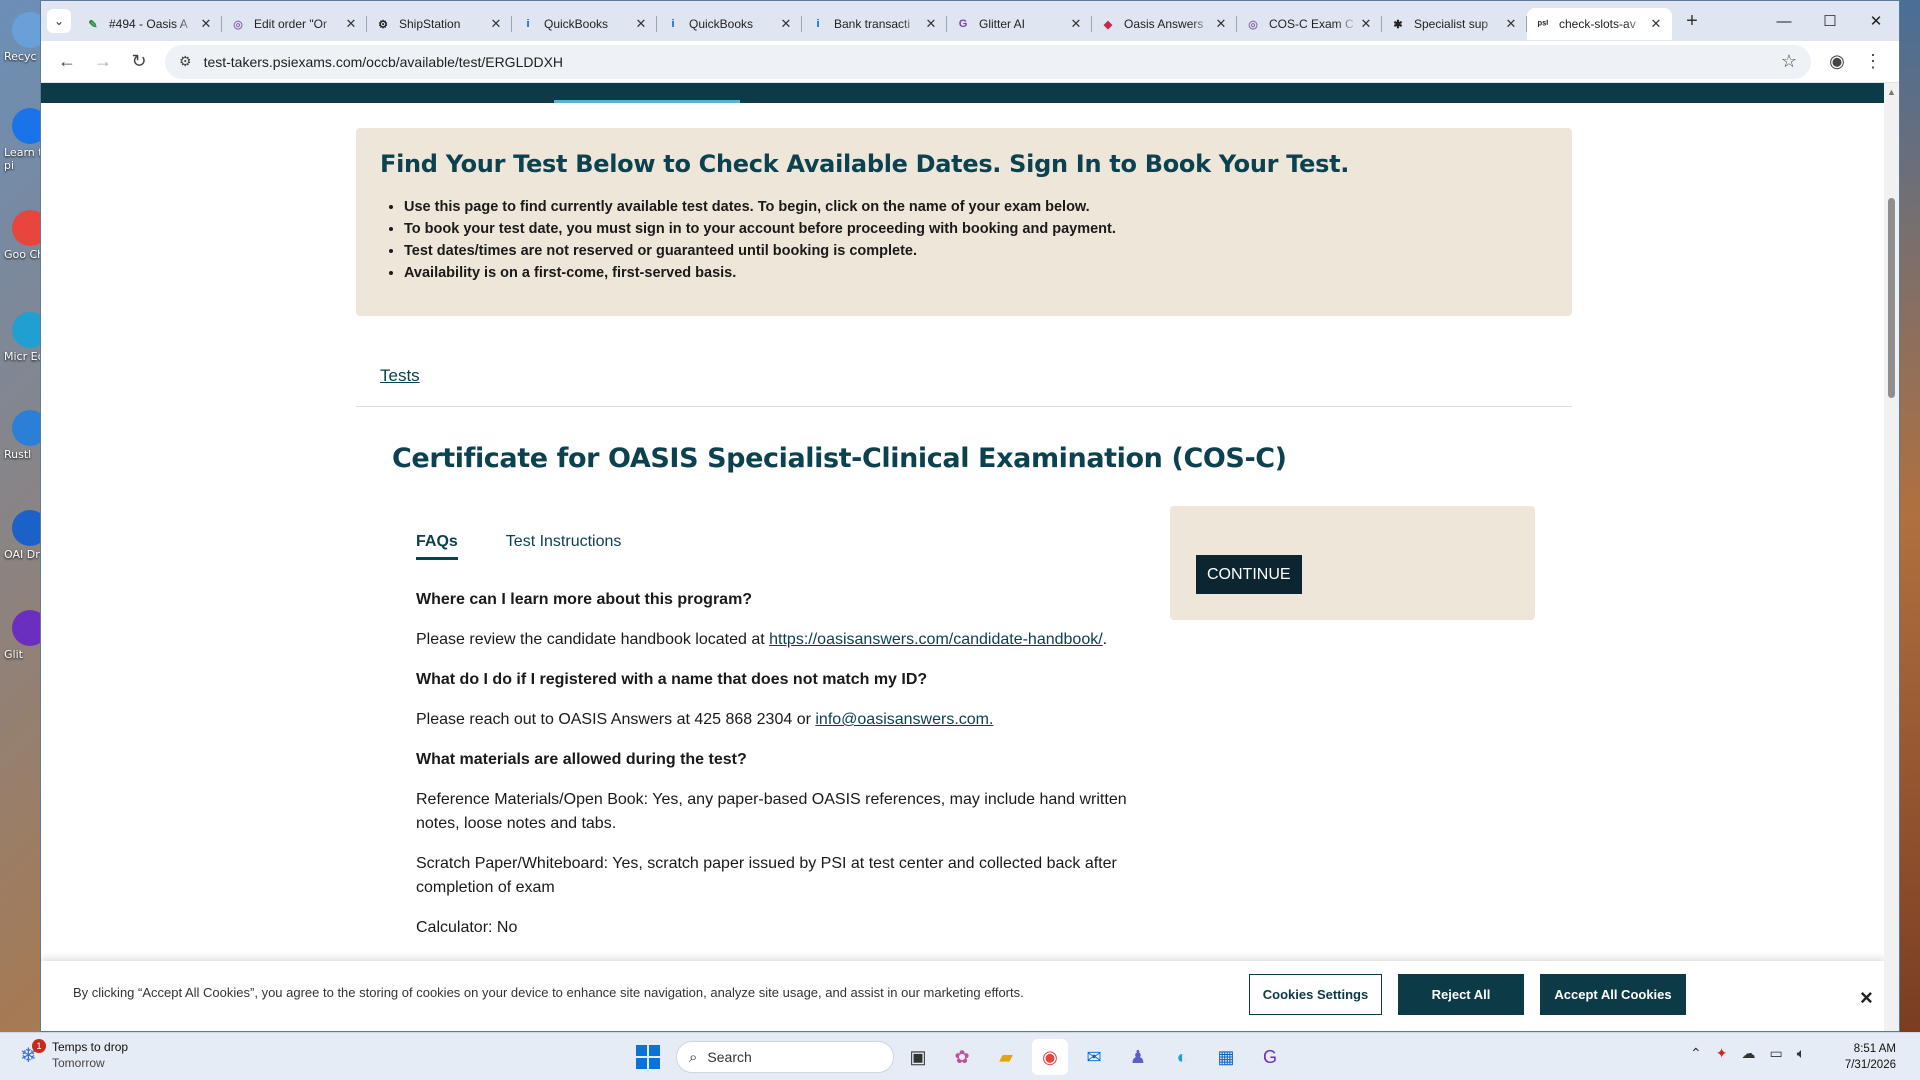  Describe the element at coordinates (1050, 1057) in the screenshot. I see `chrome-icon: ◉` at that location.